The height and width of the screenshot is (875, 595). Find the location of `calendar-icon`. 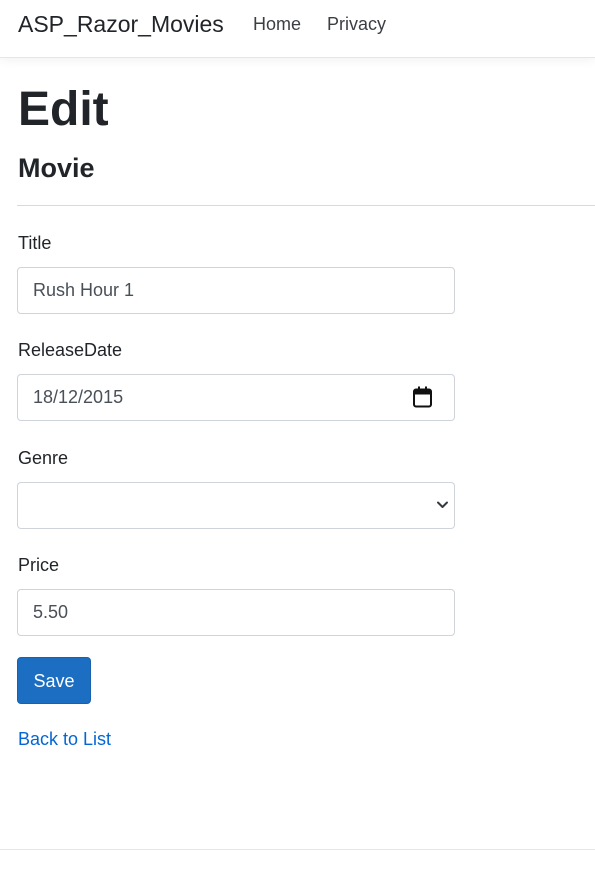

calendar-icon is located at coordinates (422, 397).